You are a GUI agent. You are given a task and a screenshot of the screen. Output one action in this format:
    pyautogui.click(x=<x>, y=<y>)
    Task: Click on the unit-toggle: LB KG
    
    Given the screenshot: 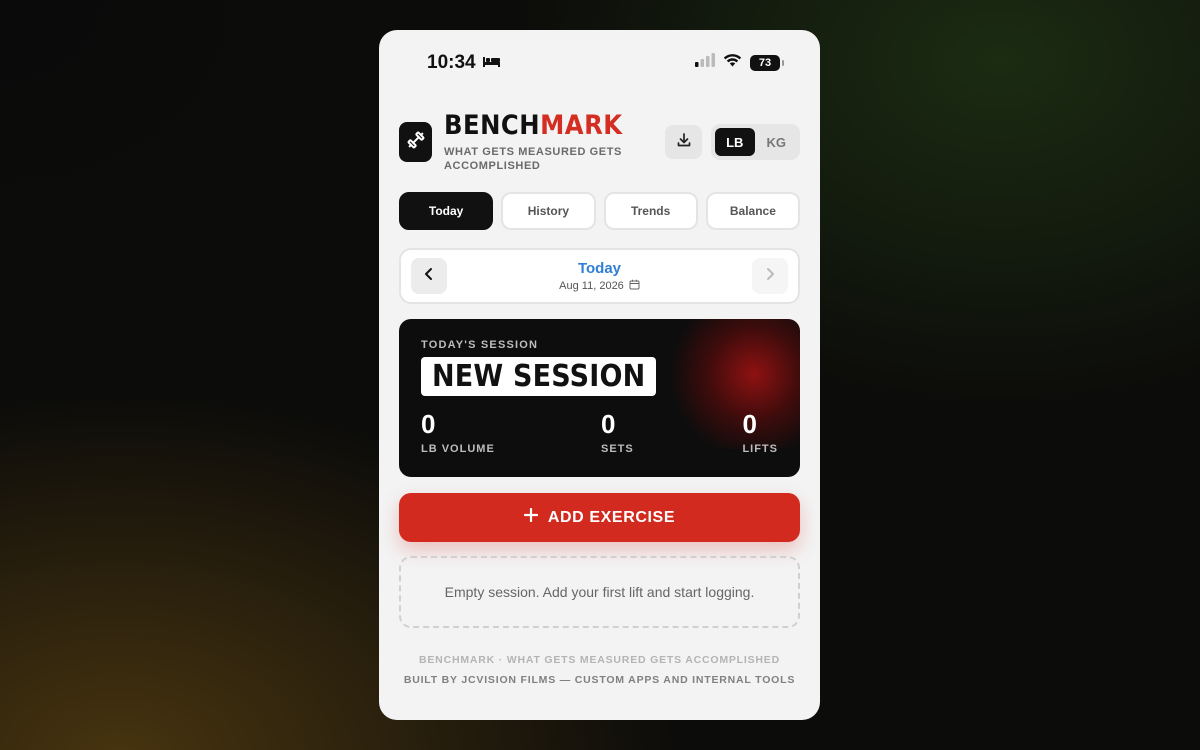 What is the action you would take?
    pyautogui.click(x=755, y=142)
    